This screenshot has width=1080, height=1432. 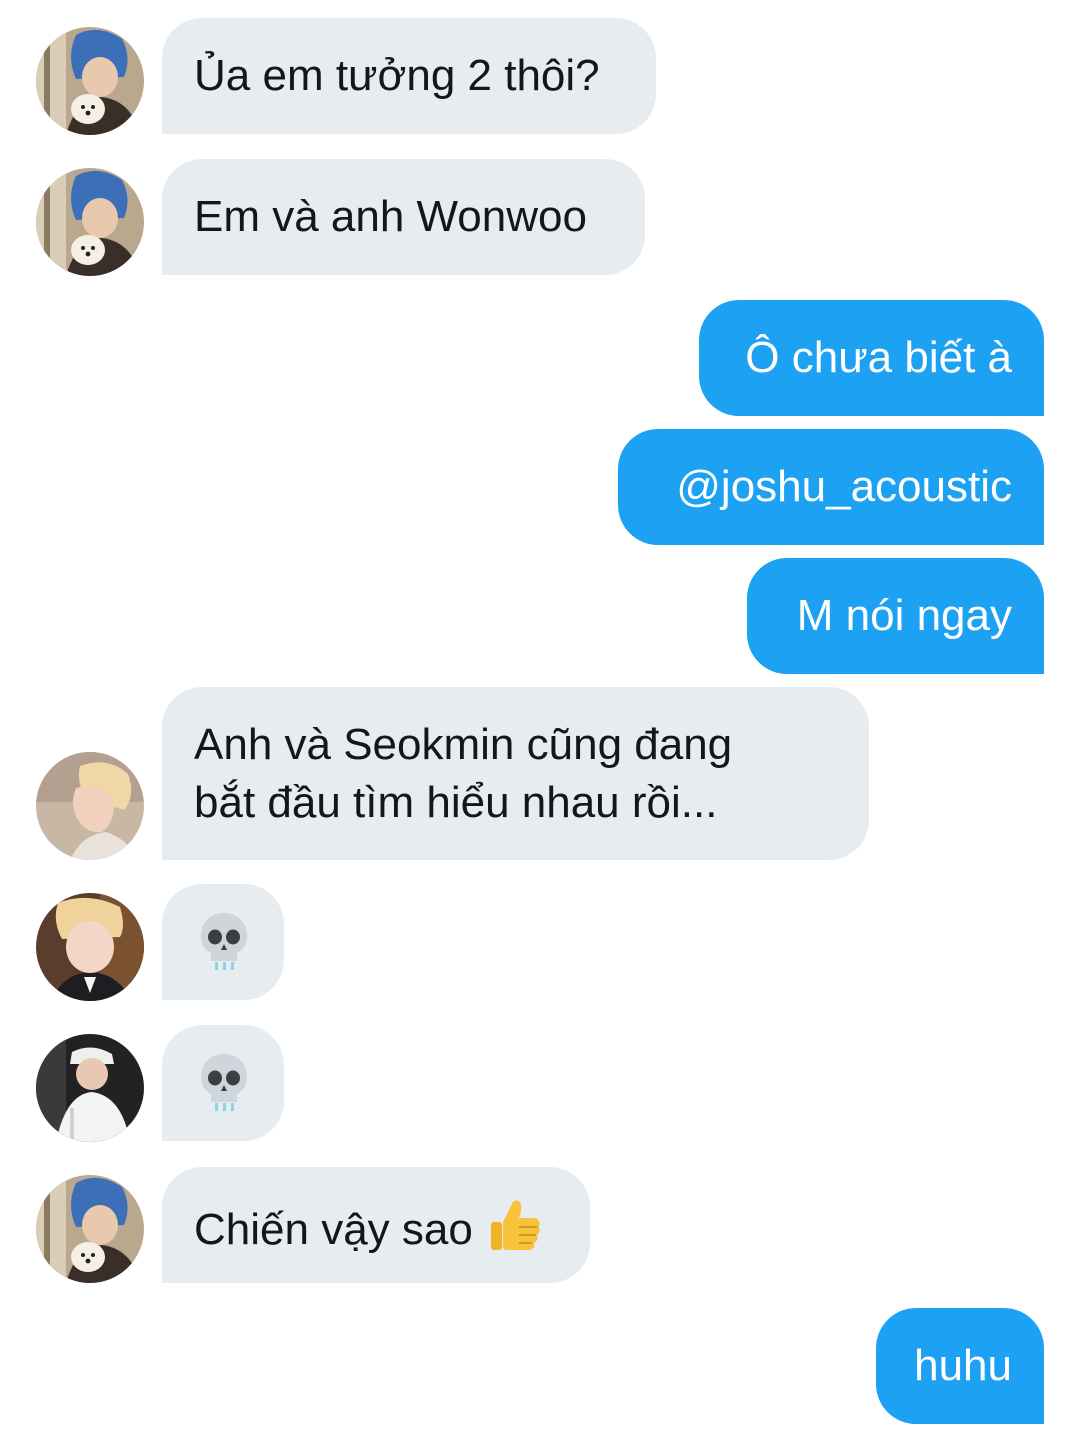 I want to click on message-text: Chiến vậy sao, so click(x=333, y=1229).